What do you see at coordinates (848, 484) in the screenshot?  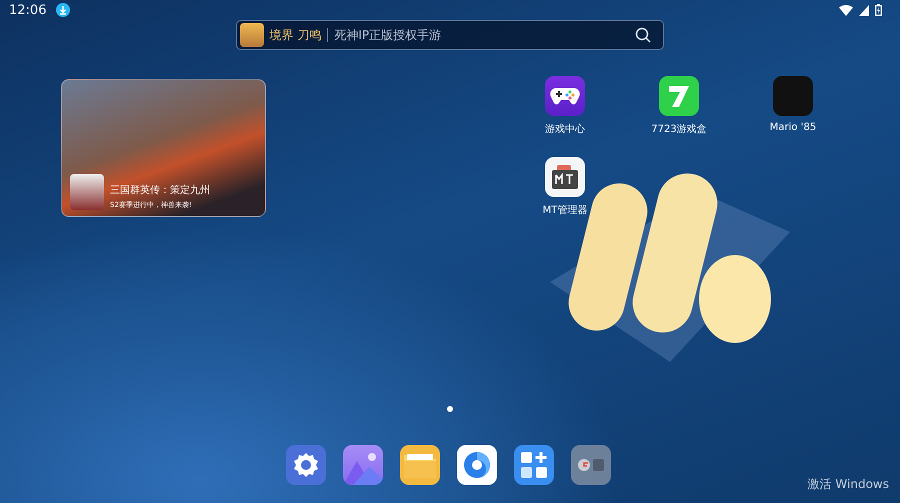 I see `activation-notice: 激活 Windows` at bounding box center [848, 484].